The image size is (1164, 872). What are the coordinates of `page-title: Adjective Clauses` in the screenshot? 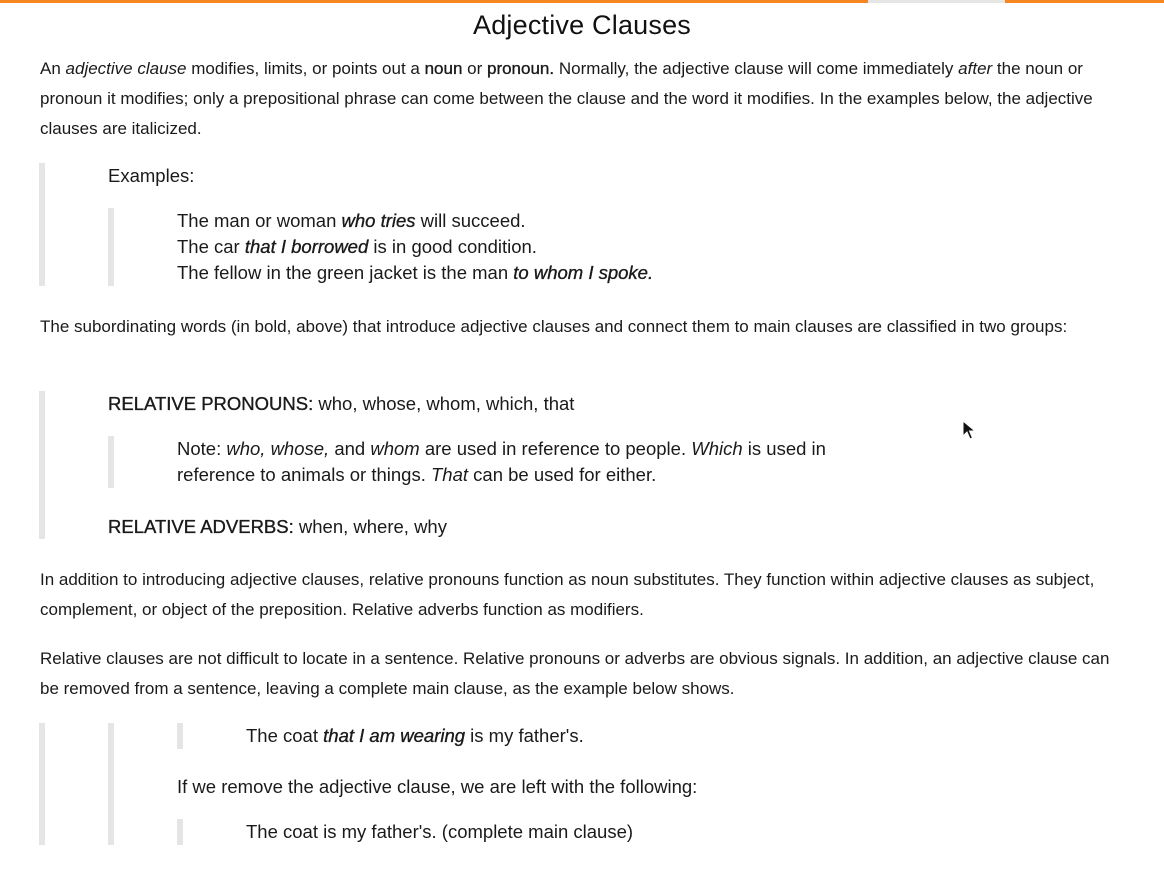 It's located at (581, 25).